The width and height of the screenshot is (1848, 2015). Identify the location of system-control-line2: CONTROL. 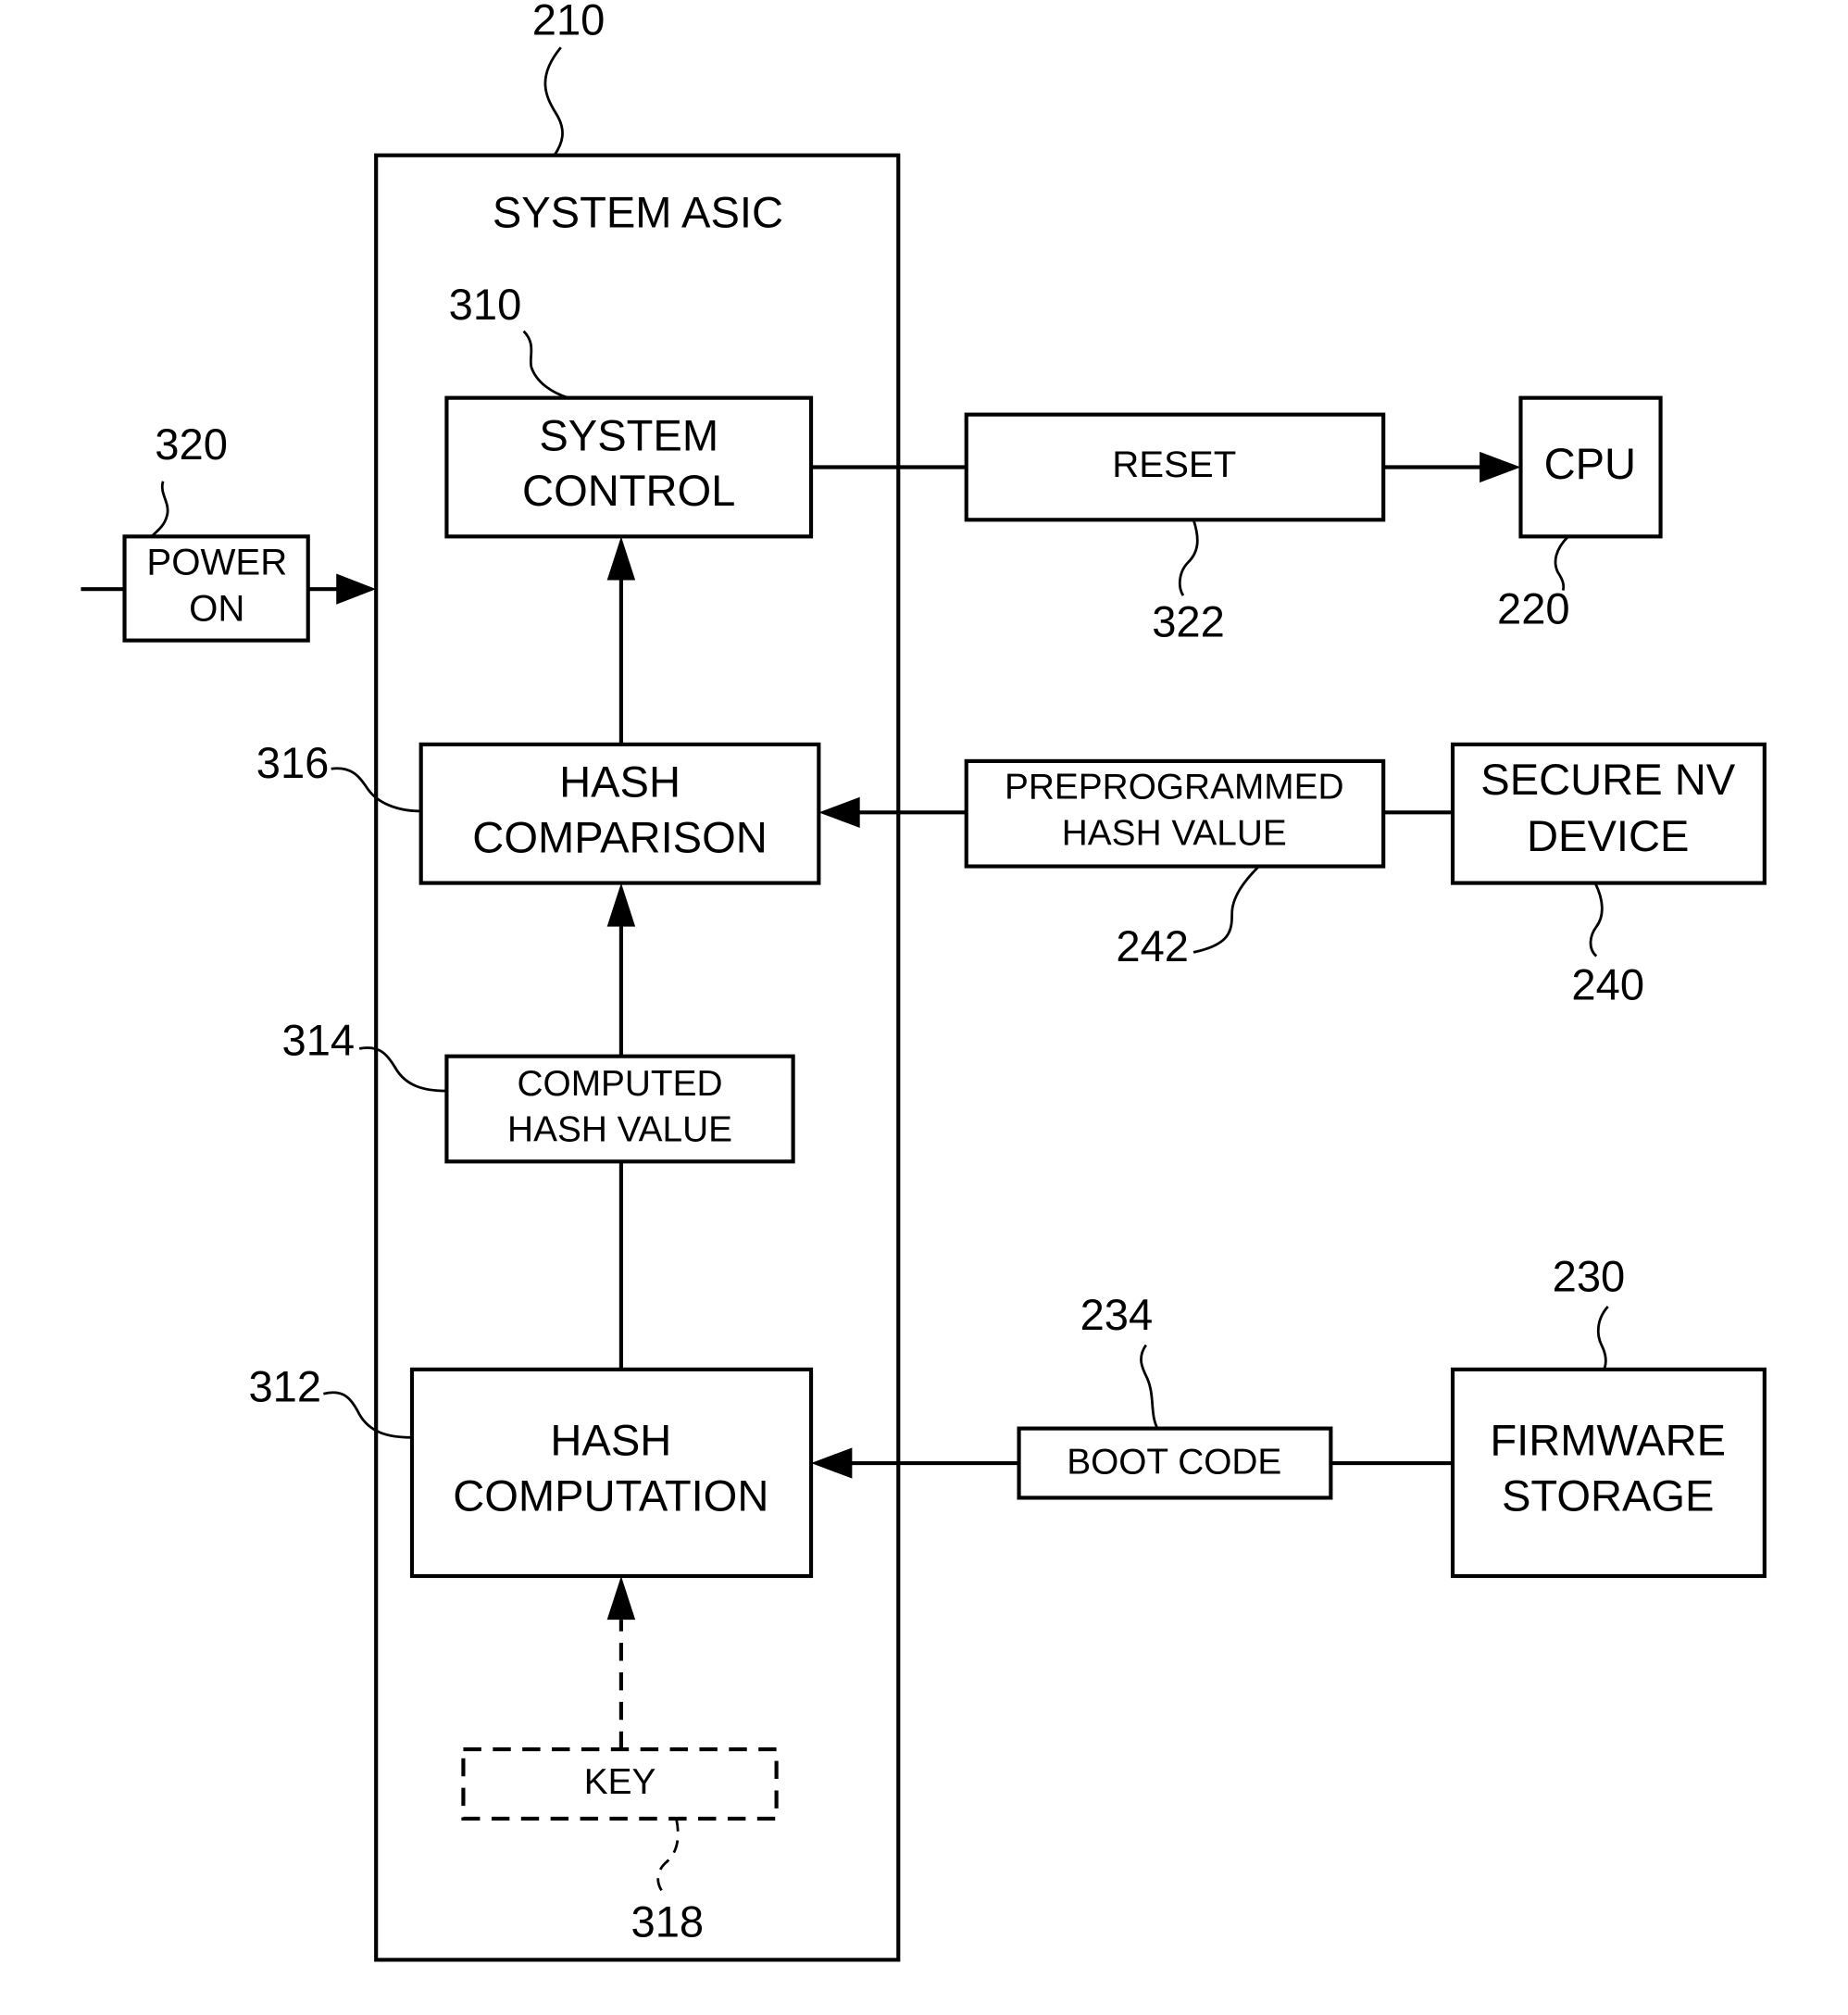
(628, 491).